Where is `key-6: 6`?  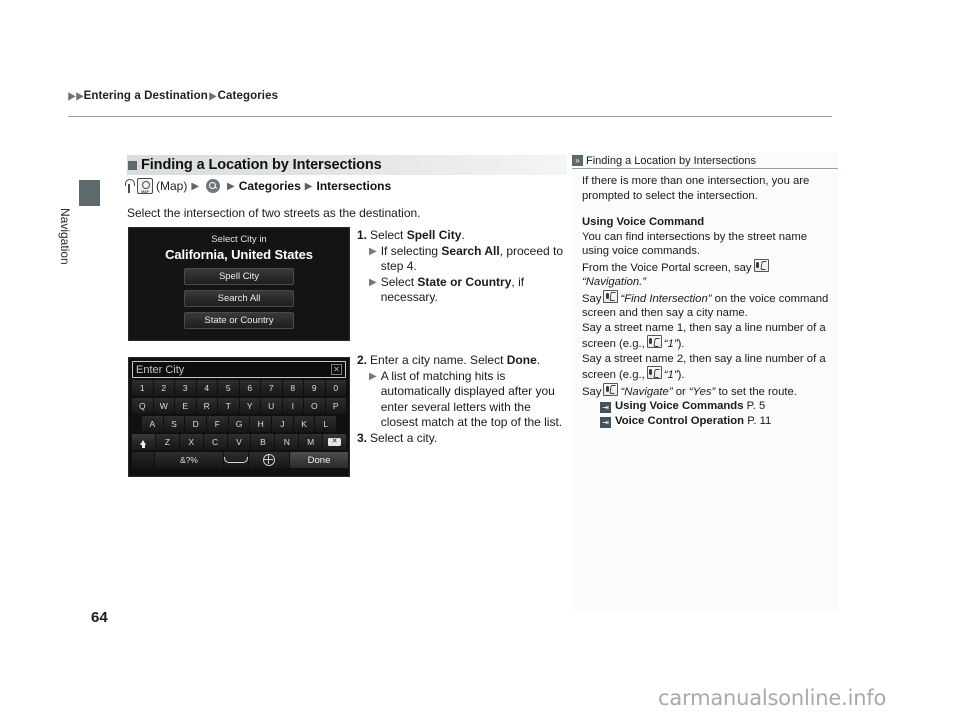
key-6: 6 is located at coordinates (249, 388).